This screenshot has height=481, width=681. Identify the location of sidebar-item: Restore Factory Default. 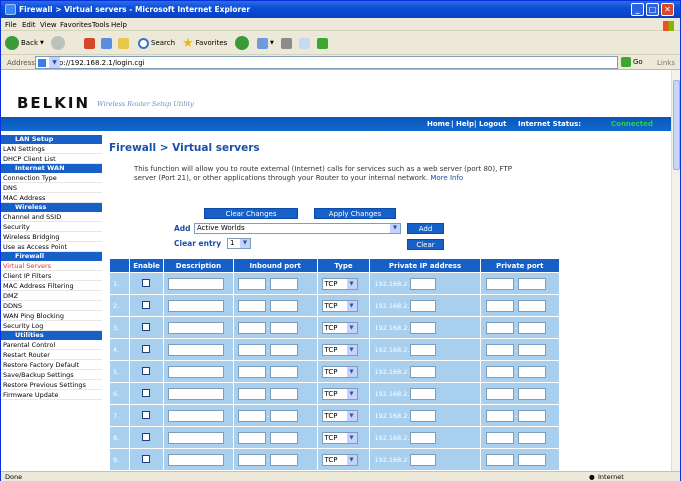
(51, 365).